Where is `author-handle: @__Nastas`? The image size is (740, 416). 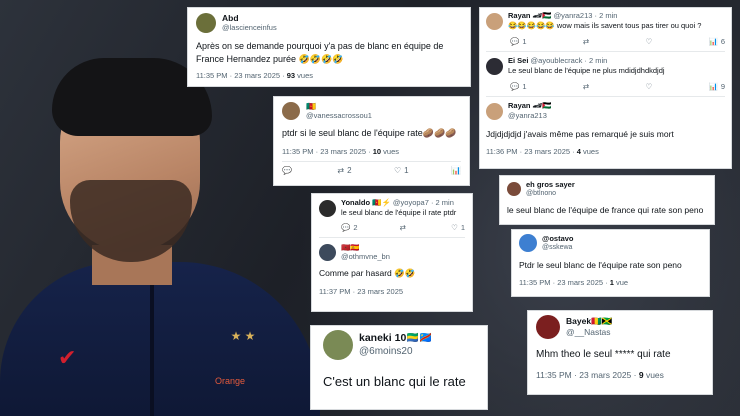 author-handle: @__Nastas is located at coordinates (589, 332).